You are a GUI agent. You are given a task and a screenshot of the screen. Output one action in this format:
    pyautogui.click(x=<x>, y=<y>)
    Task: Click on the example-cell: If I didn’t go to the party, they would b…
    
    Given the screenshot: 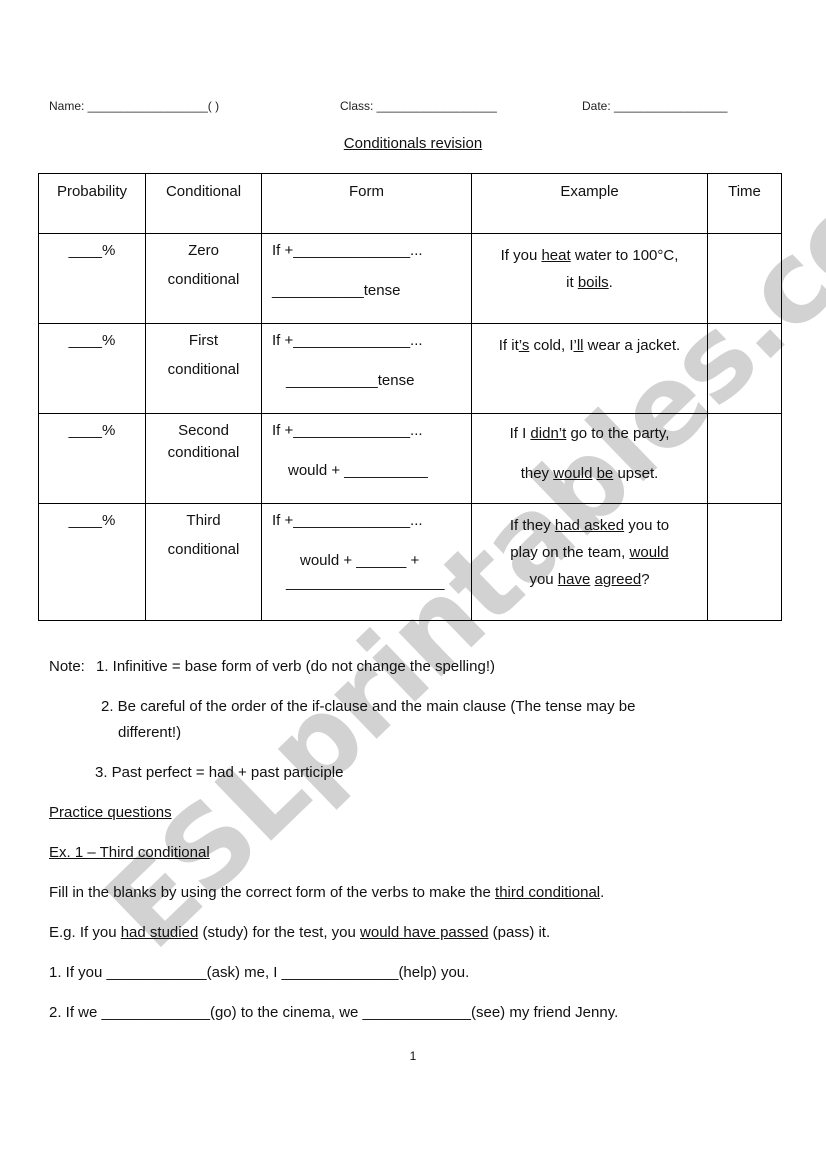 What is the action you would take?
    pyautogui.click(x=589, y=458)
    